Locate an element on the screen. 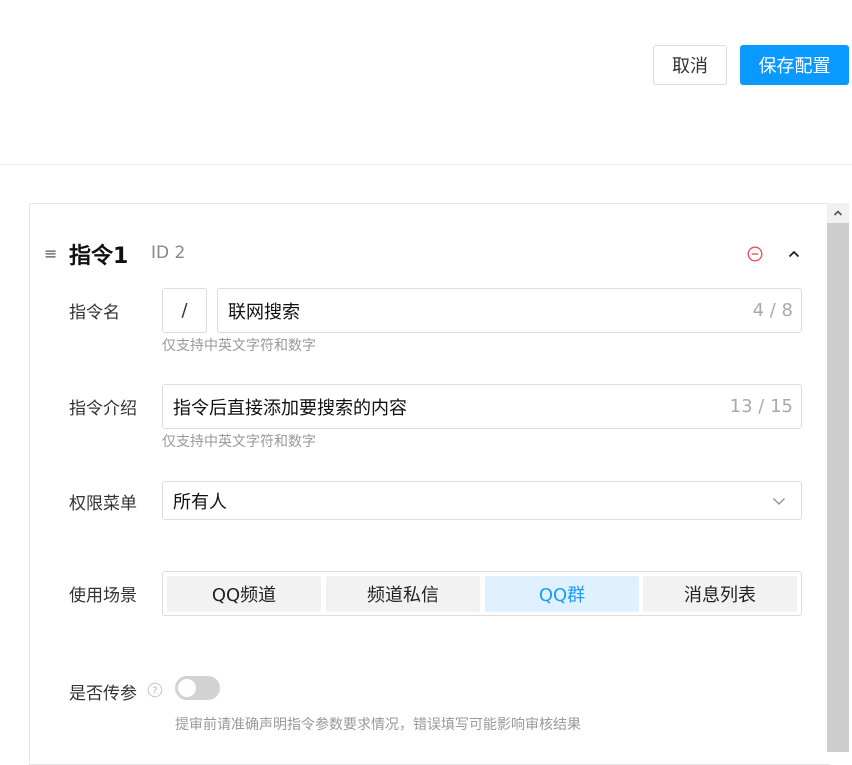  pass-params-toggle is located at coordinates (197, 688).